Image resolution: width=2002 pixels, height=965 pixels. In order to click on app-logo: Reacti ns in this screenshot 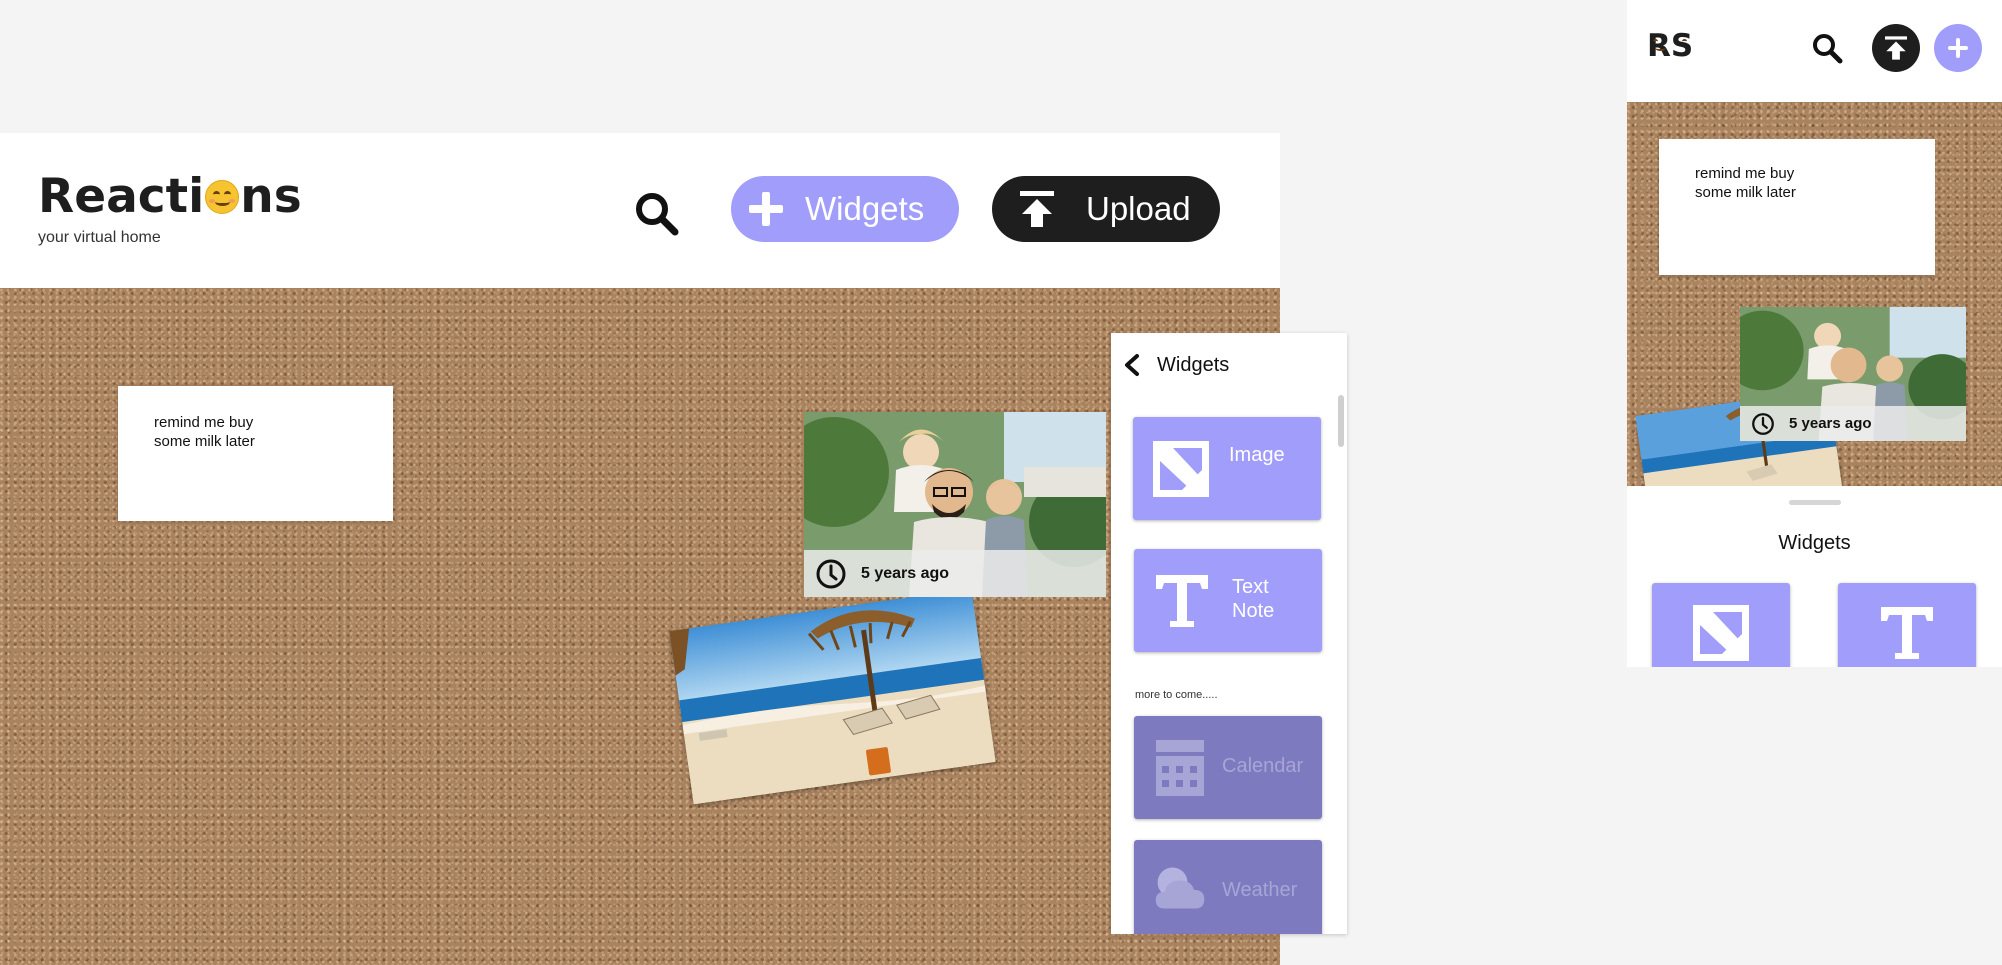, I will do `click(170, 196)`.